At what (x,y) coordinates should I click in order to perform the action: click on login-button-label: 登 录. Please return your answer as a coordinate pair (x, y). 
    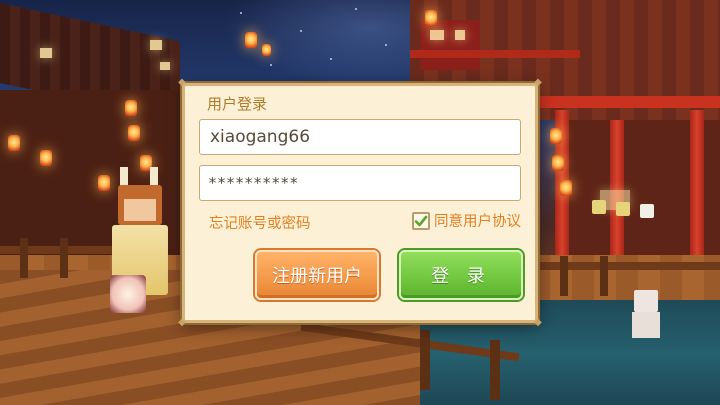
    Looking at the image, I should click on (461, 276).